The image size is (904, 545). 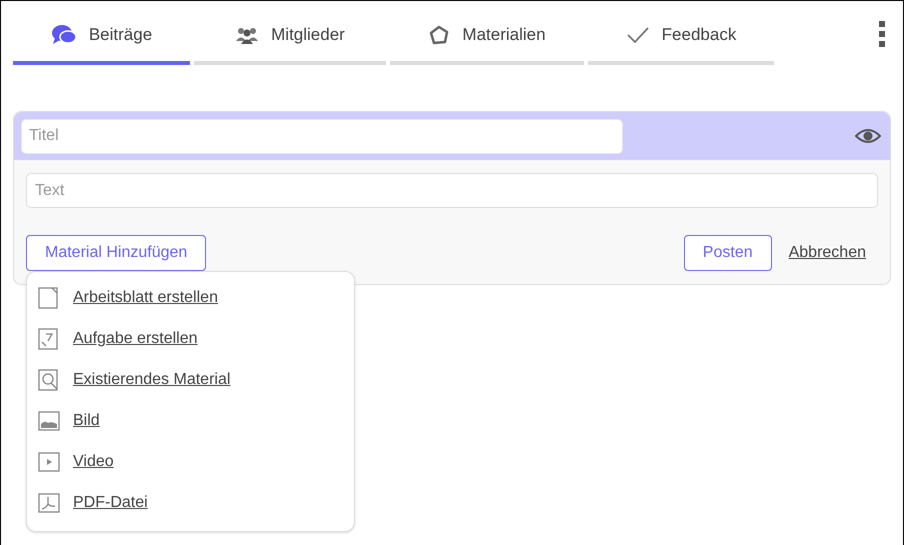 What do you see at coordinates (86, 421) in the screenshot?
I see `menu-item-link: Bild` at bounding box center [86, 421].